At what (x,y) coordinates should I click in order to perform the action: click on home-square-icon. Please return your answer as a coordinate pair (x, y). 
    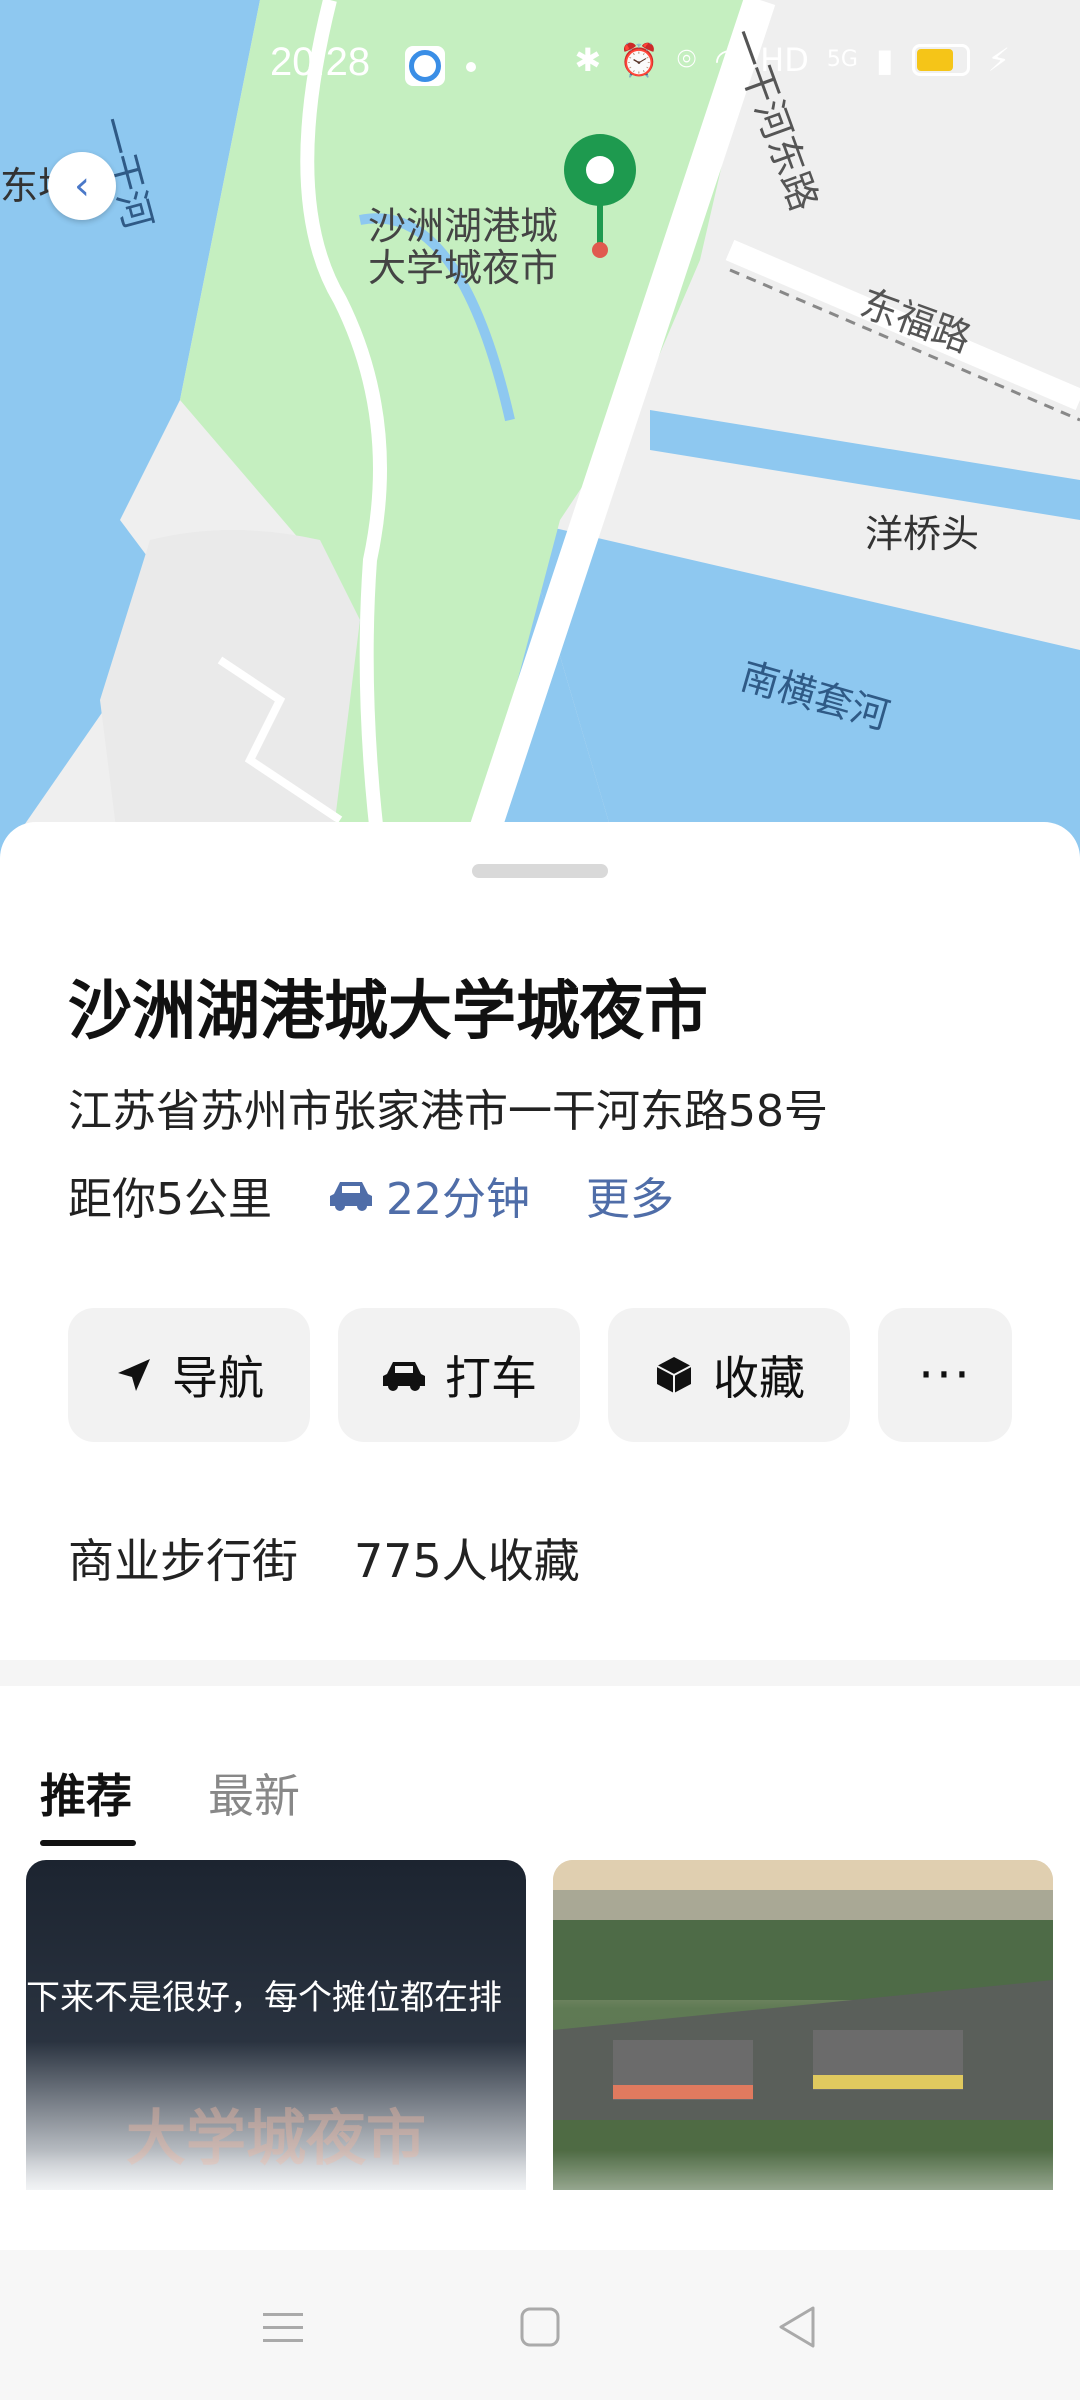
    Looking at the image, I should click on (540, 2327).